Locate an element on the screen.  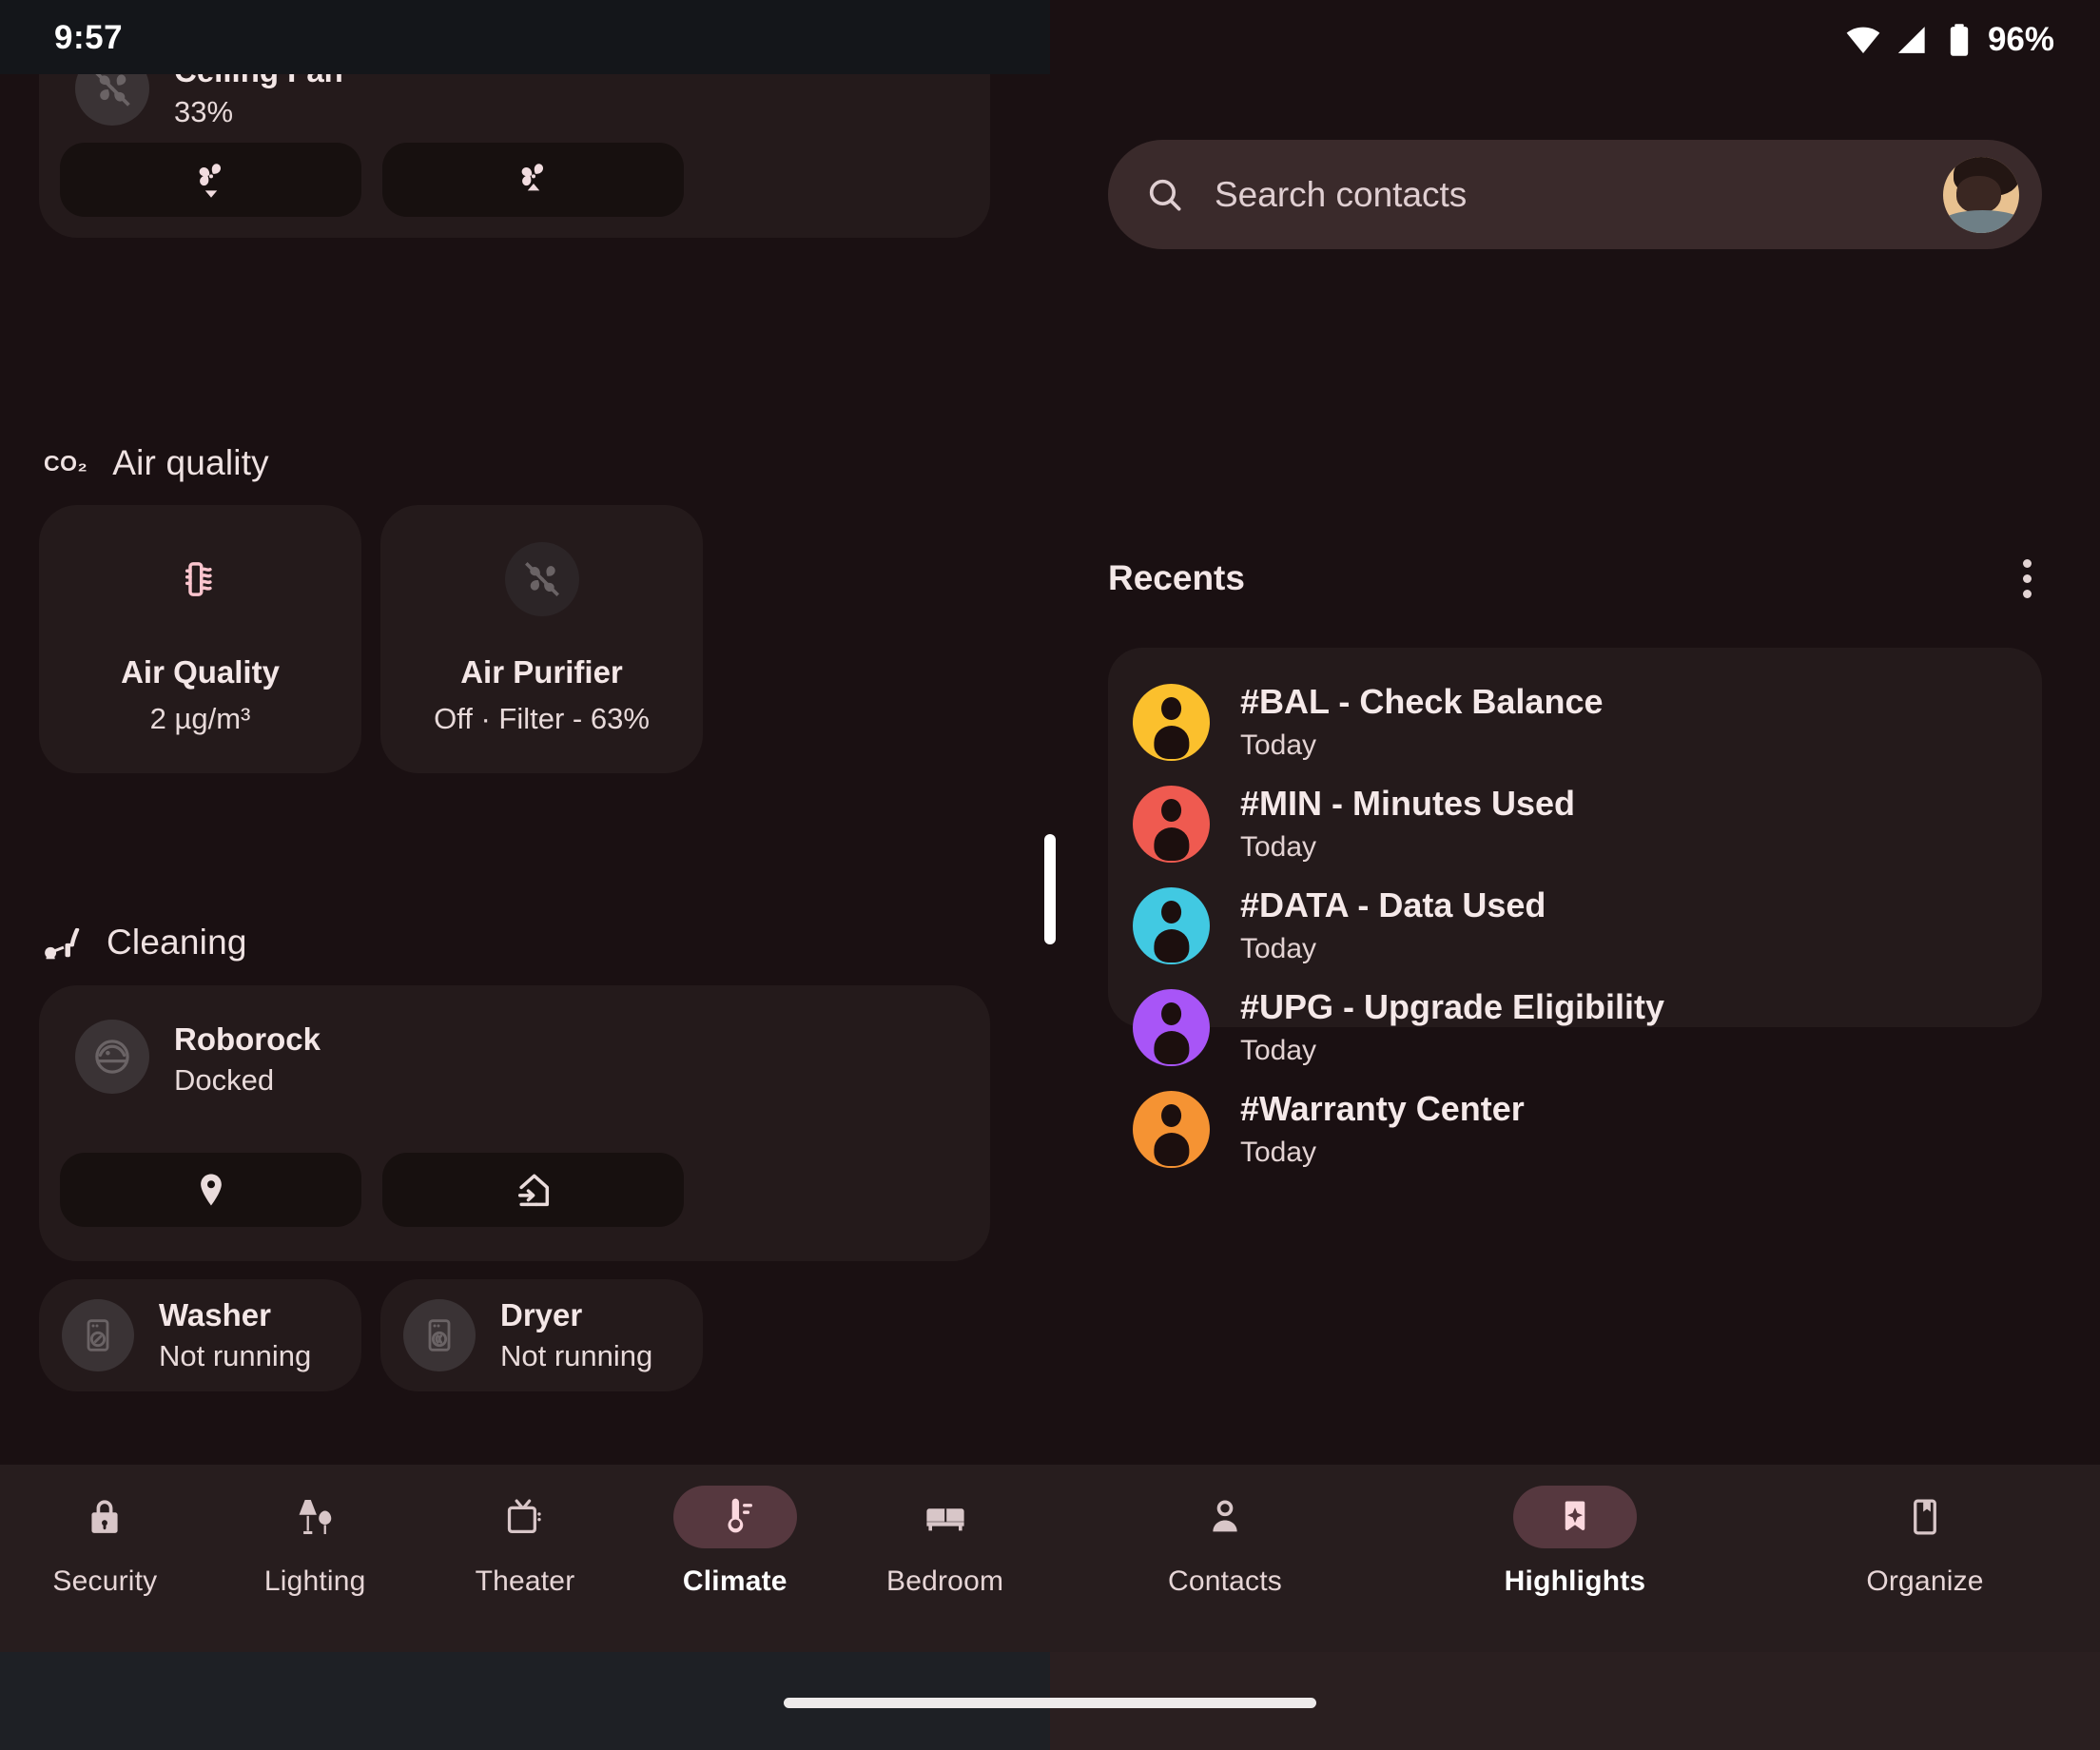
nav-item-organize: Organize is located at coordinates (1925, 1531).